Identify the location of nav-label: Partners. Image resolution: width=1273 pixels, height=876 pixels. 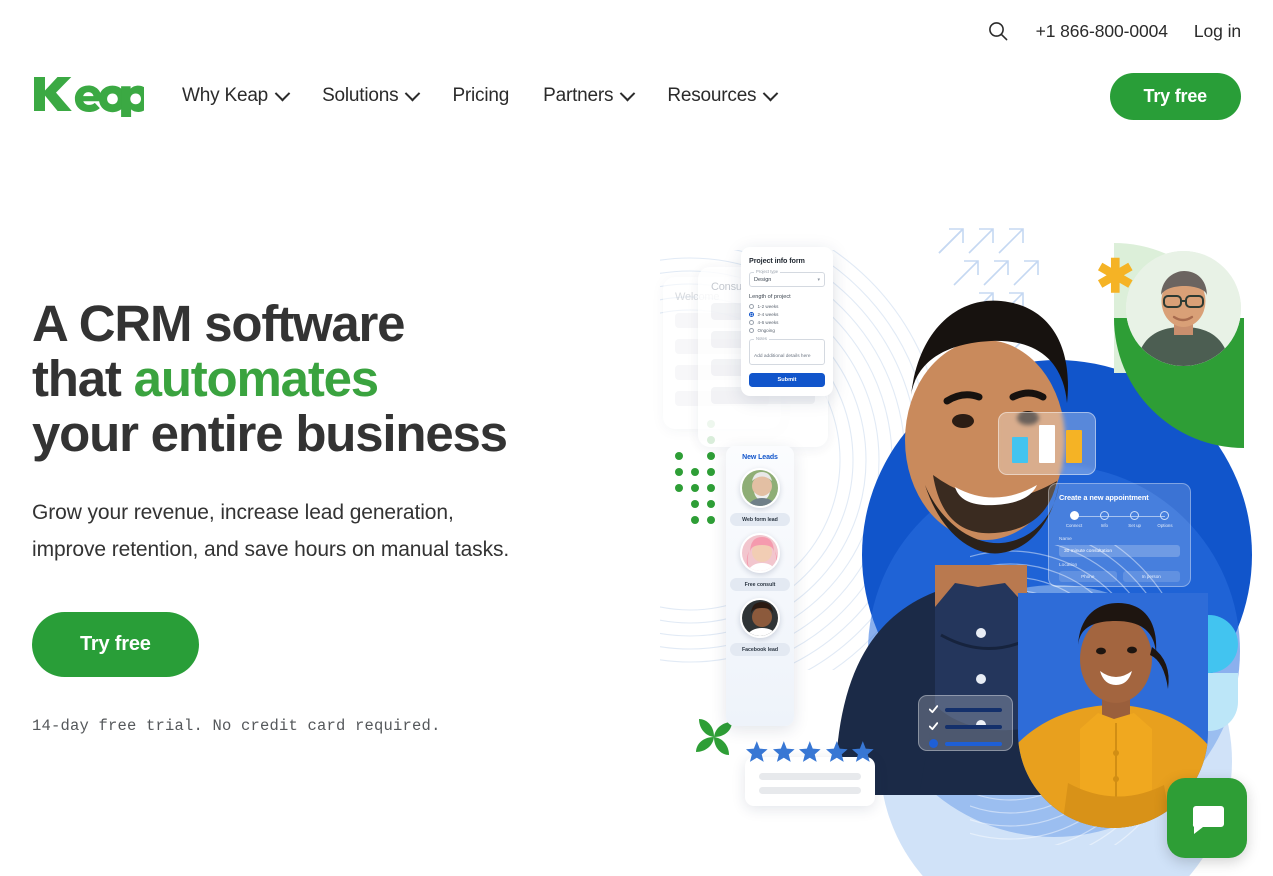
(578, 95).